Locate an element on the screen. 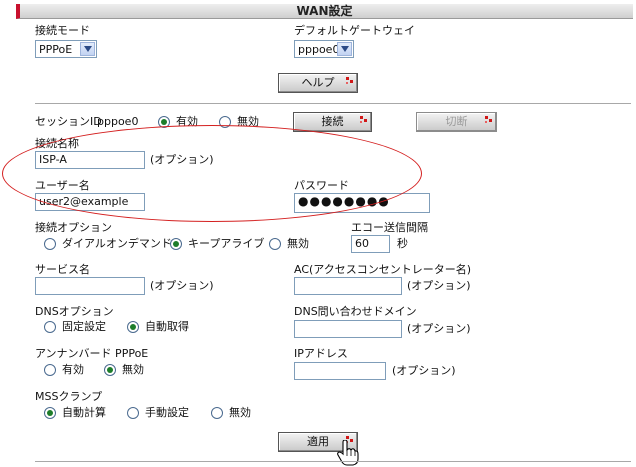  connection-option-label-0: ダイアルオンデマンド is located at coordinates (117, 243).